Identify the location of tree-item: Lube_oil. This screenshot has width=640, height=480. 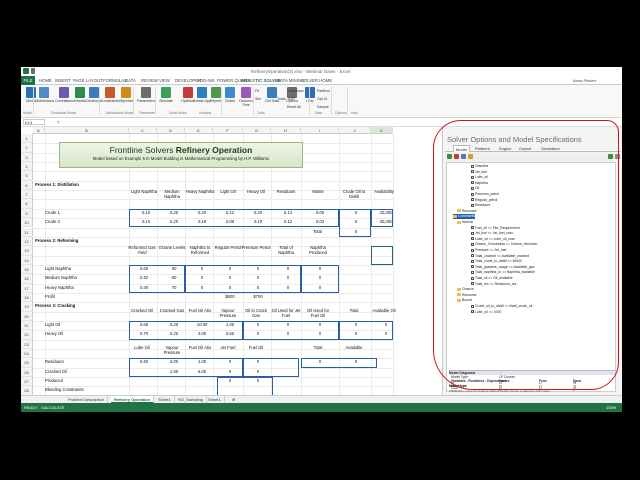
(479, 177).